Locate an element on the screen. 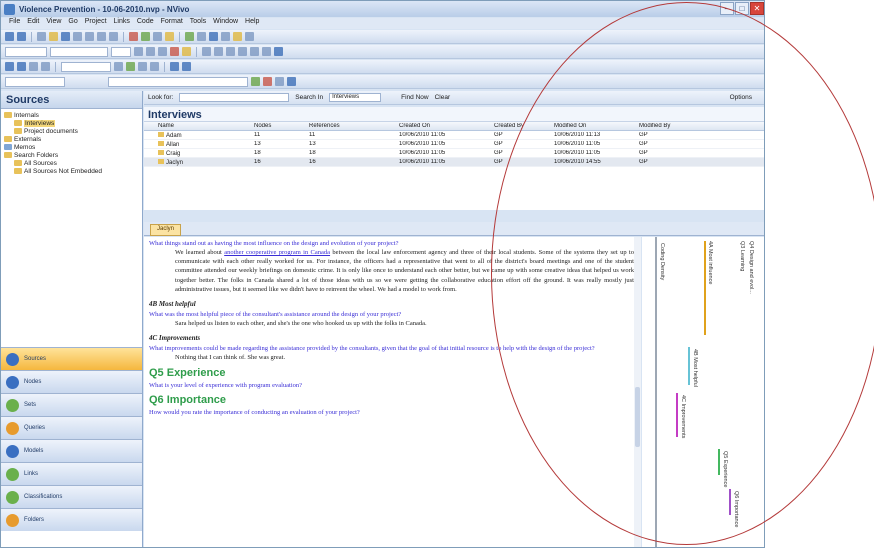  tree-item-all-sources: All Sources is located at coordinates (73, 163).